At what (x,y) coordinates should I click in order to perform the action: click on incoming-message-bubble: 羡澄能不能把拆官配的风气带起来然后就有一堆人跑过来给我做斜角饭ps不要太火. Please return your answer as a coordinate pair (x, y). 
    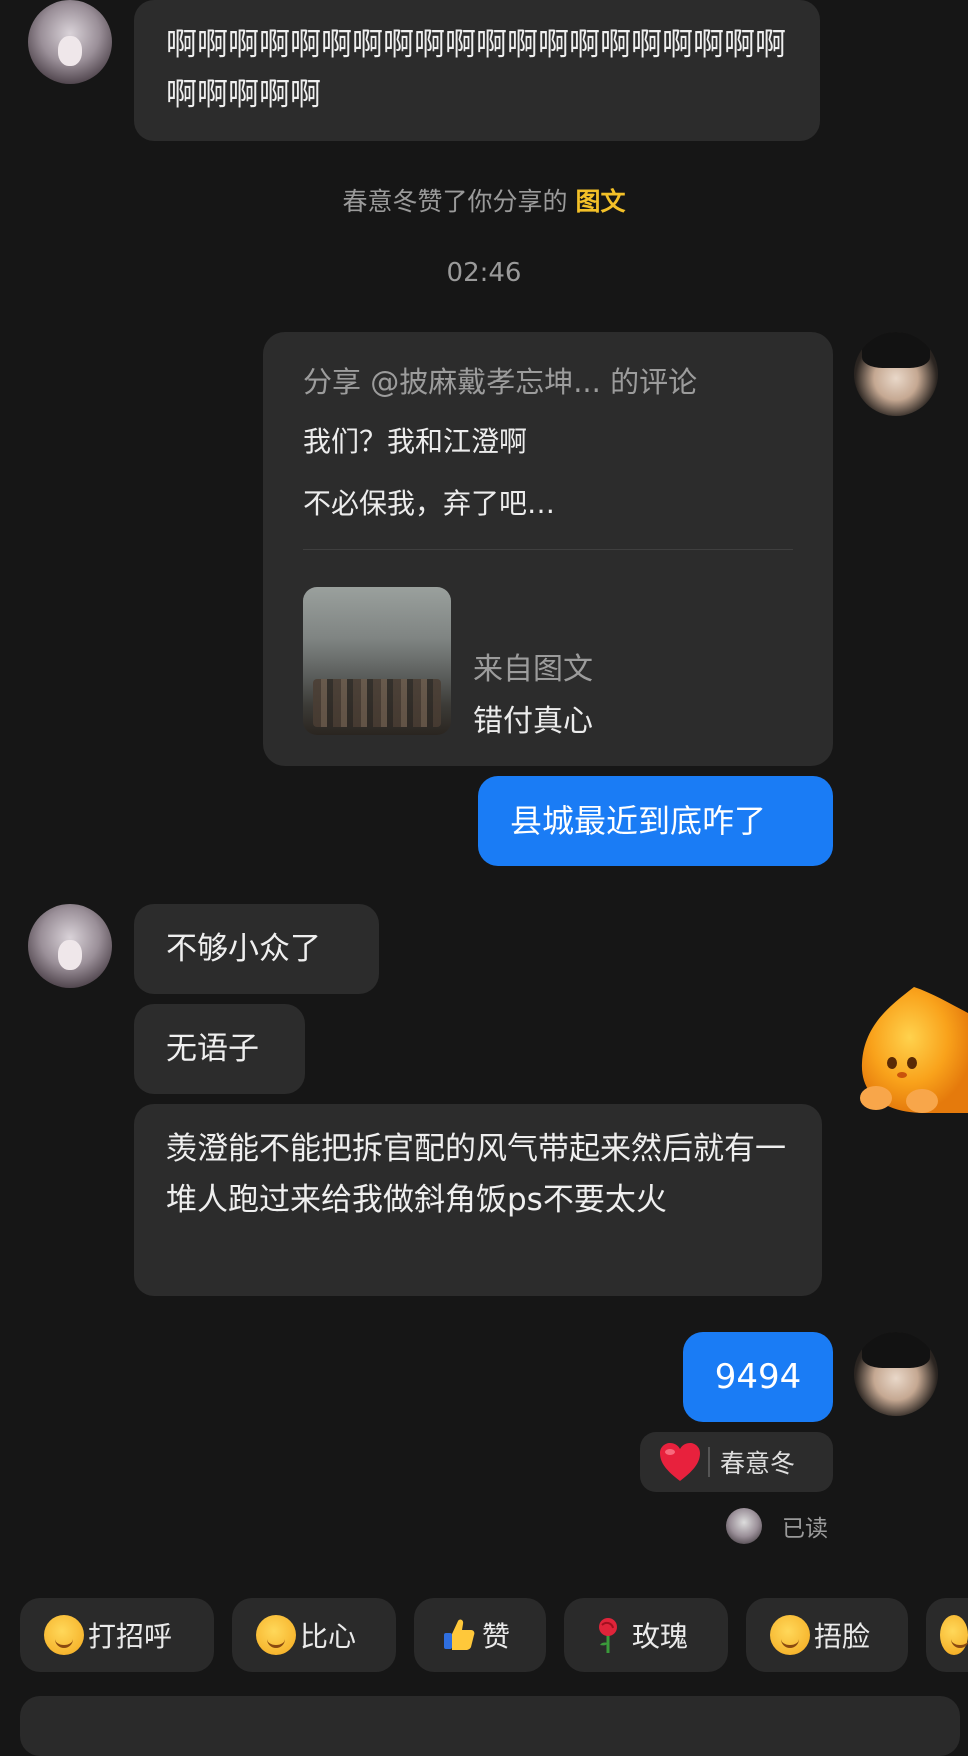
    Looking at the image, I should click on (478, 1200).